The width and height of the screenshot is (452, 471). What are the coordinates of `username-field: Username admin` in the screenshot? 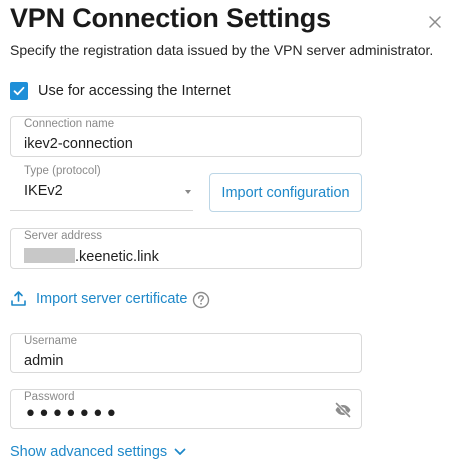 It's located at (186, 353).